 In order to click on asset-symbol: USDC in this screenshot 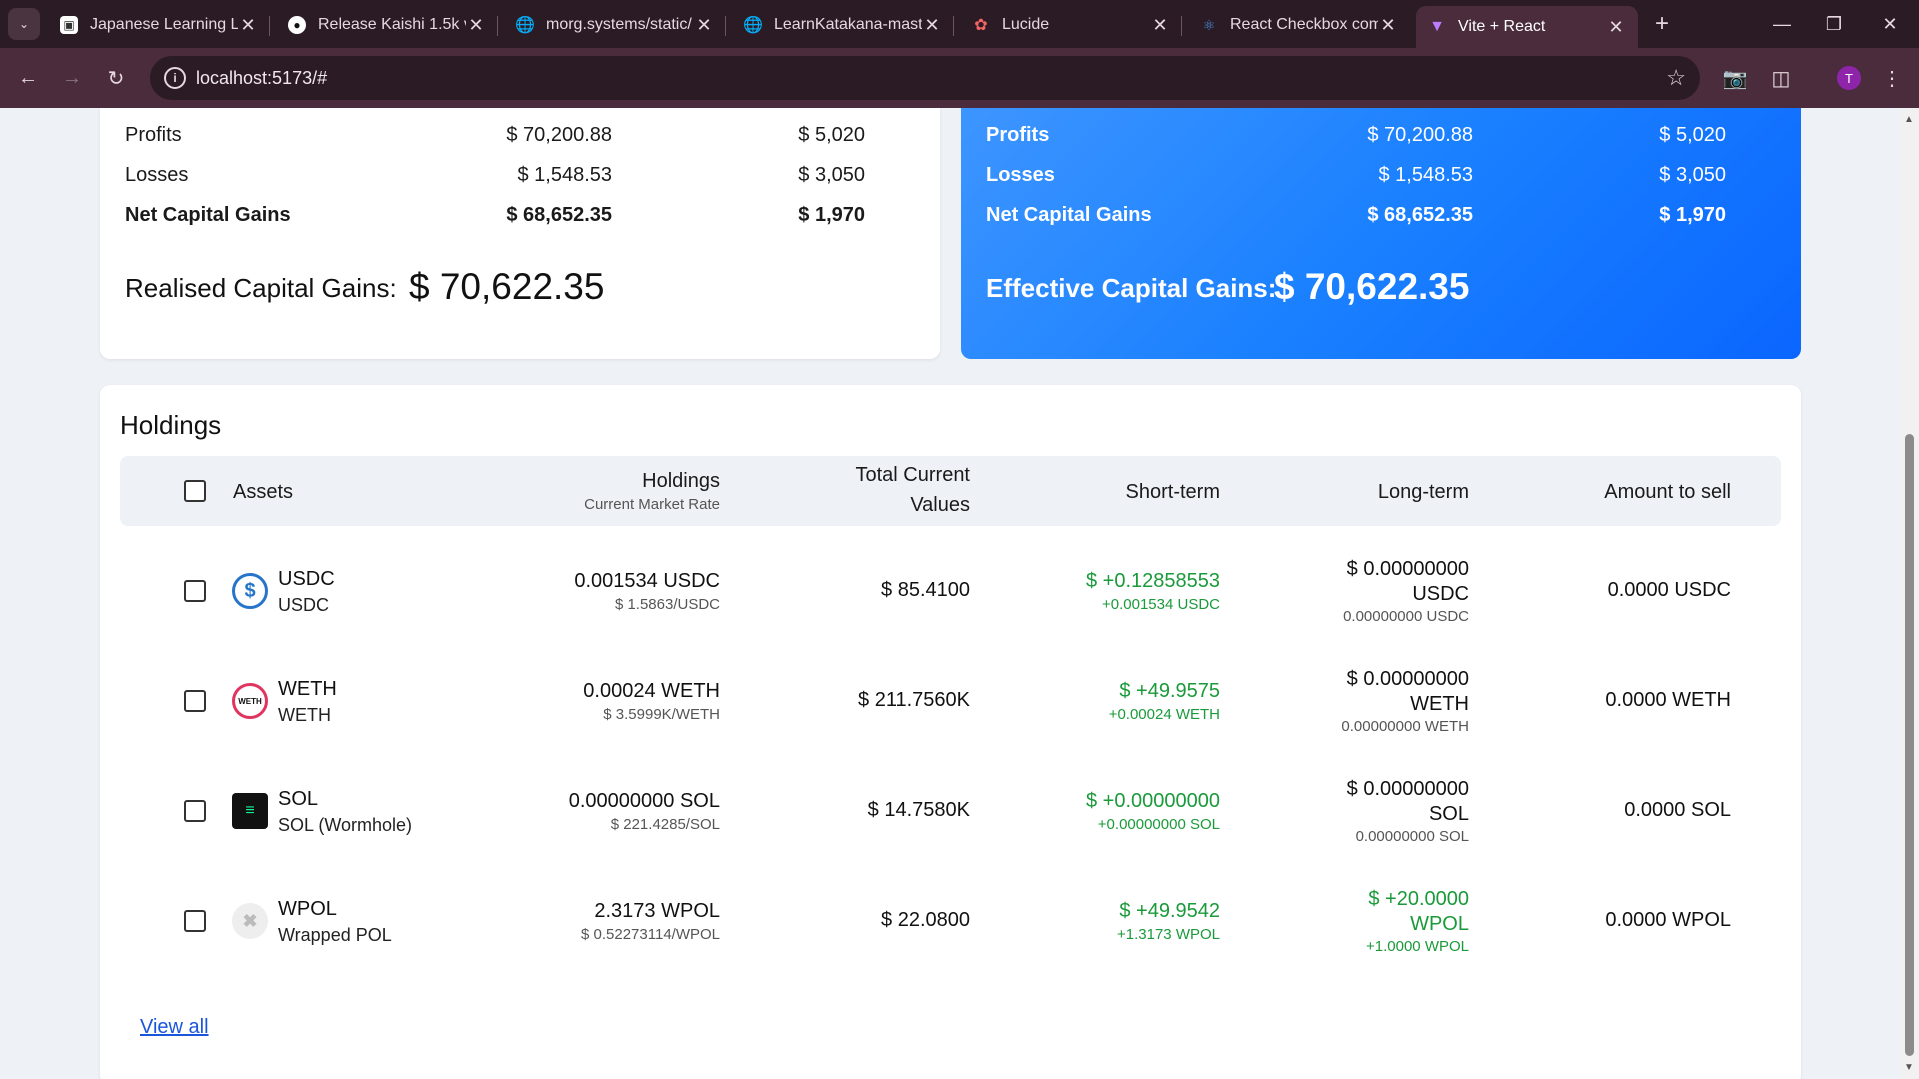, I will do `click(306, 579)`.